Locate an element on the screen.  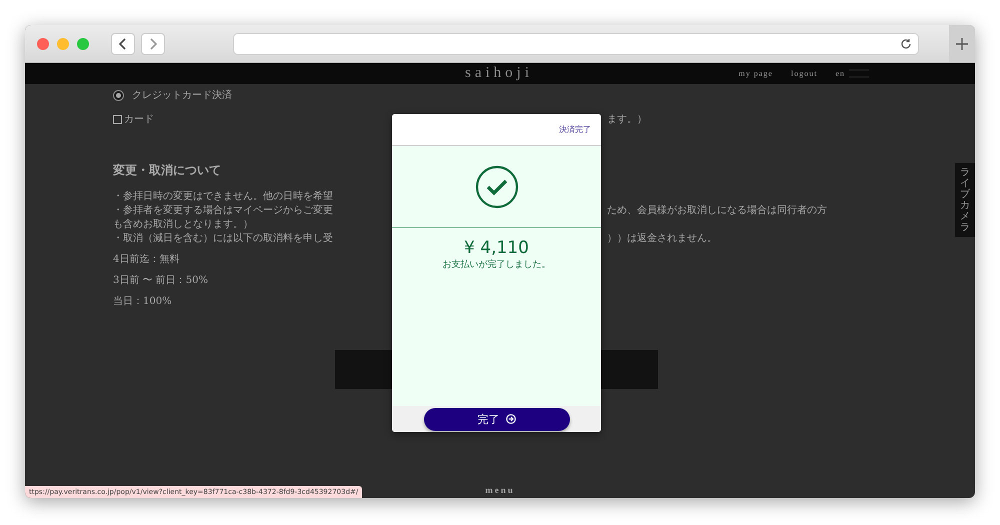
nav-link: en is located at coordinates (840, 73).